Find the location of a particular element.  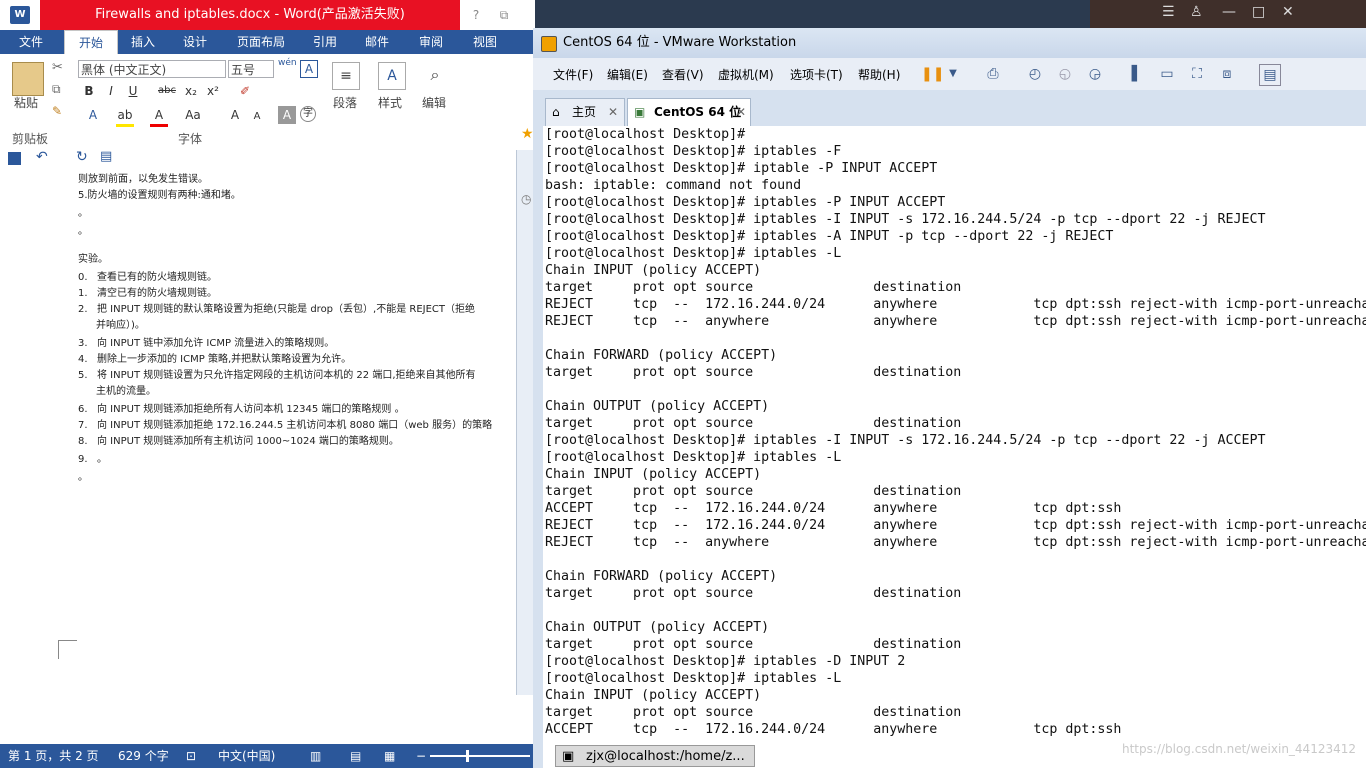

document-line: 并响应）)。 is located at coordinates (120, 323).